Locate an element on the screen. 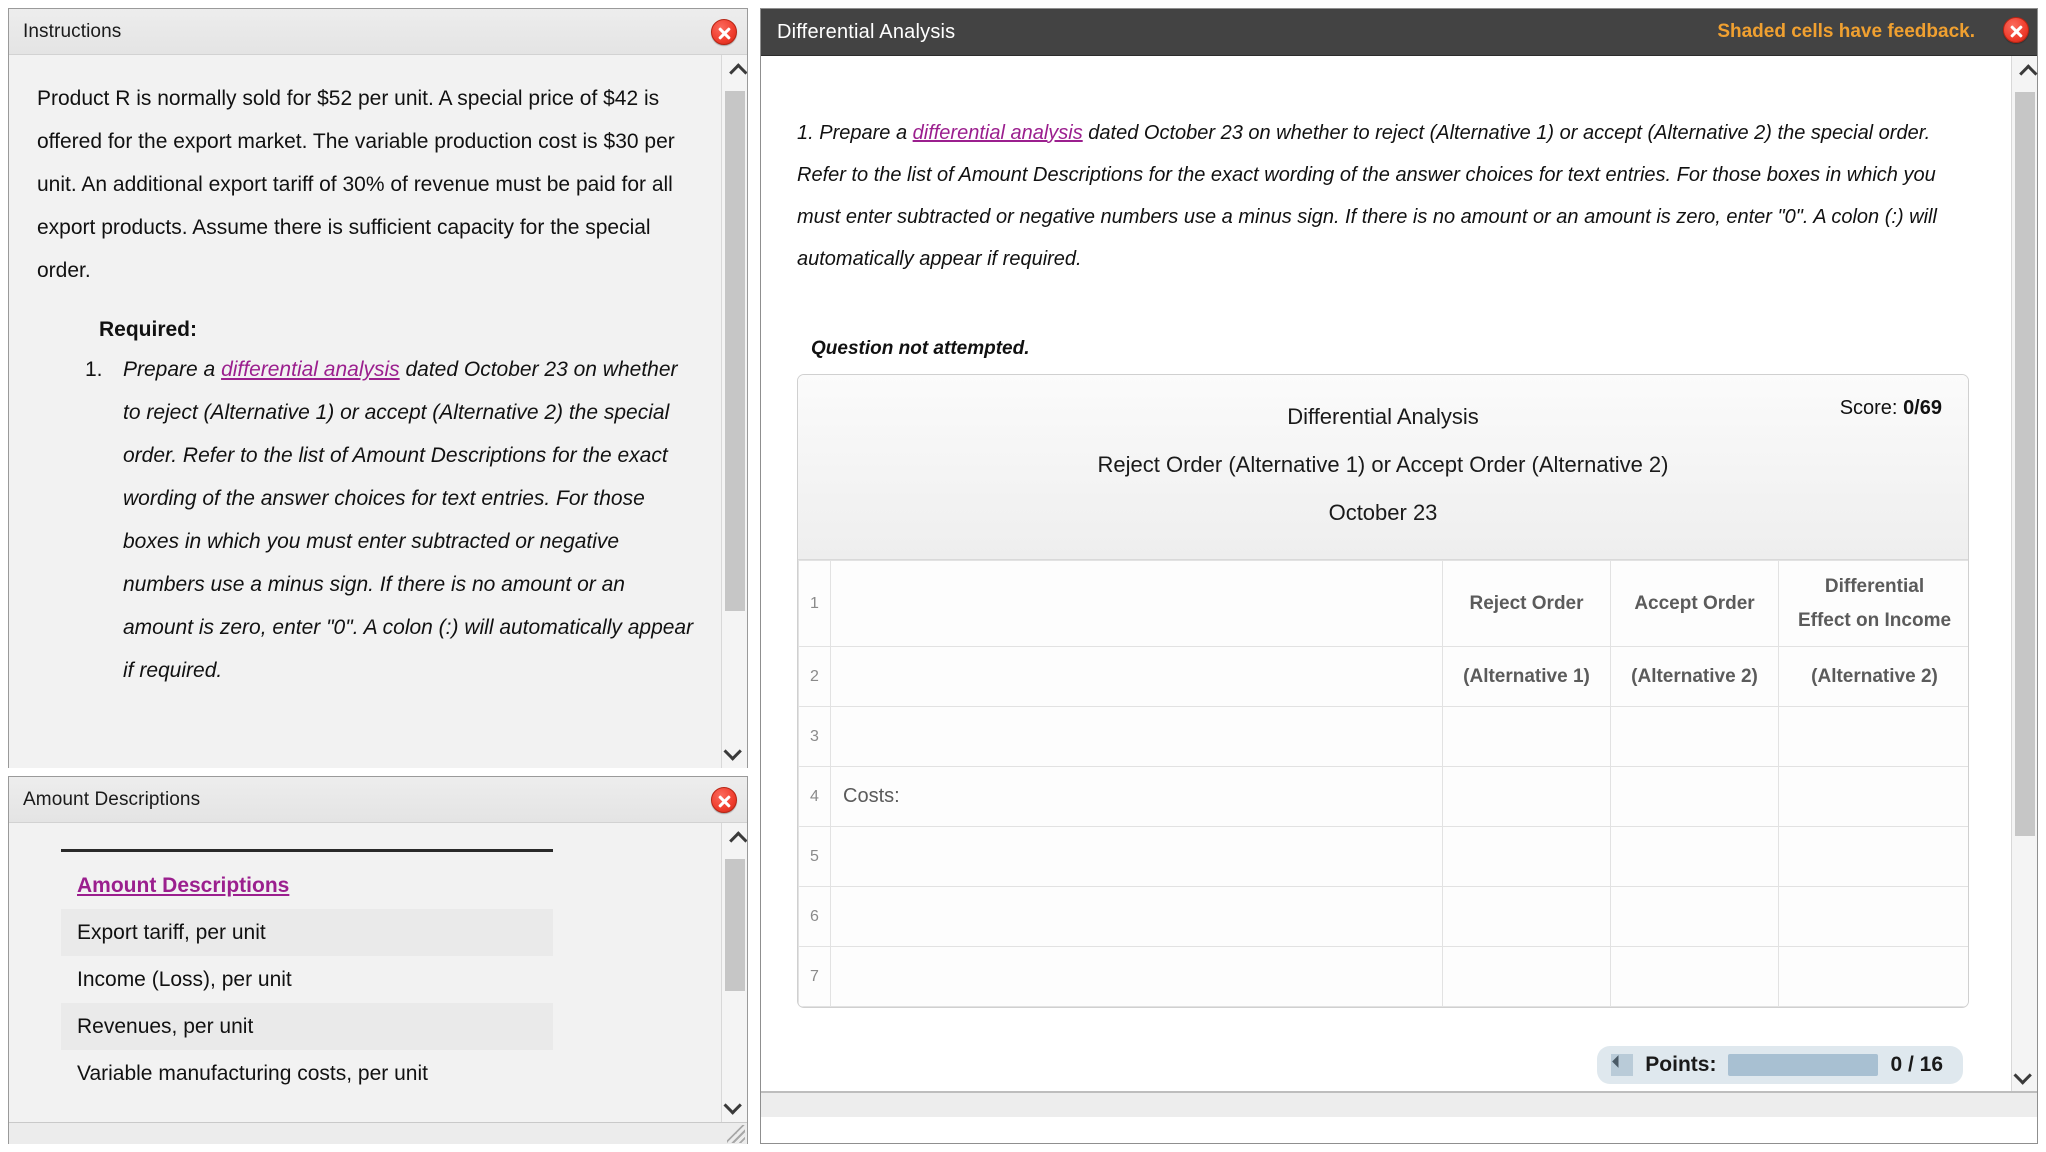 The width and height of the screenshot is (2046, 1152). list-item: Revenues, per unit is located at coordinates (307, 1026).